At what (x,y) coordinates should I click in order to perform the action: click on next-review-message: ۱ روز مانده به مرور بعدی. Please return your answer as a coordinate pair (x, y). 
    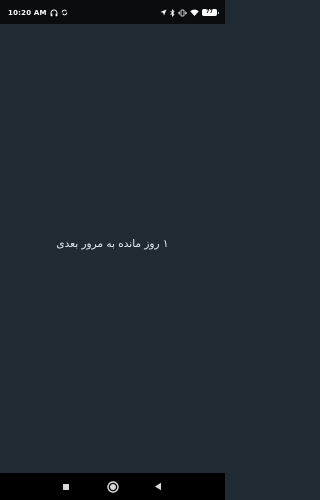
    Looking at the image, I should click on (112, 244).